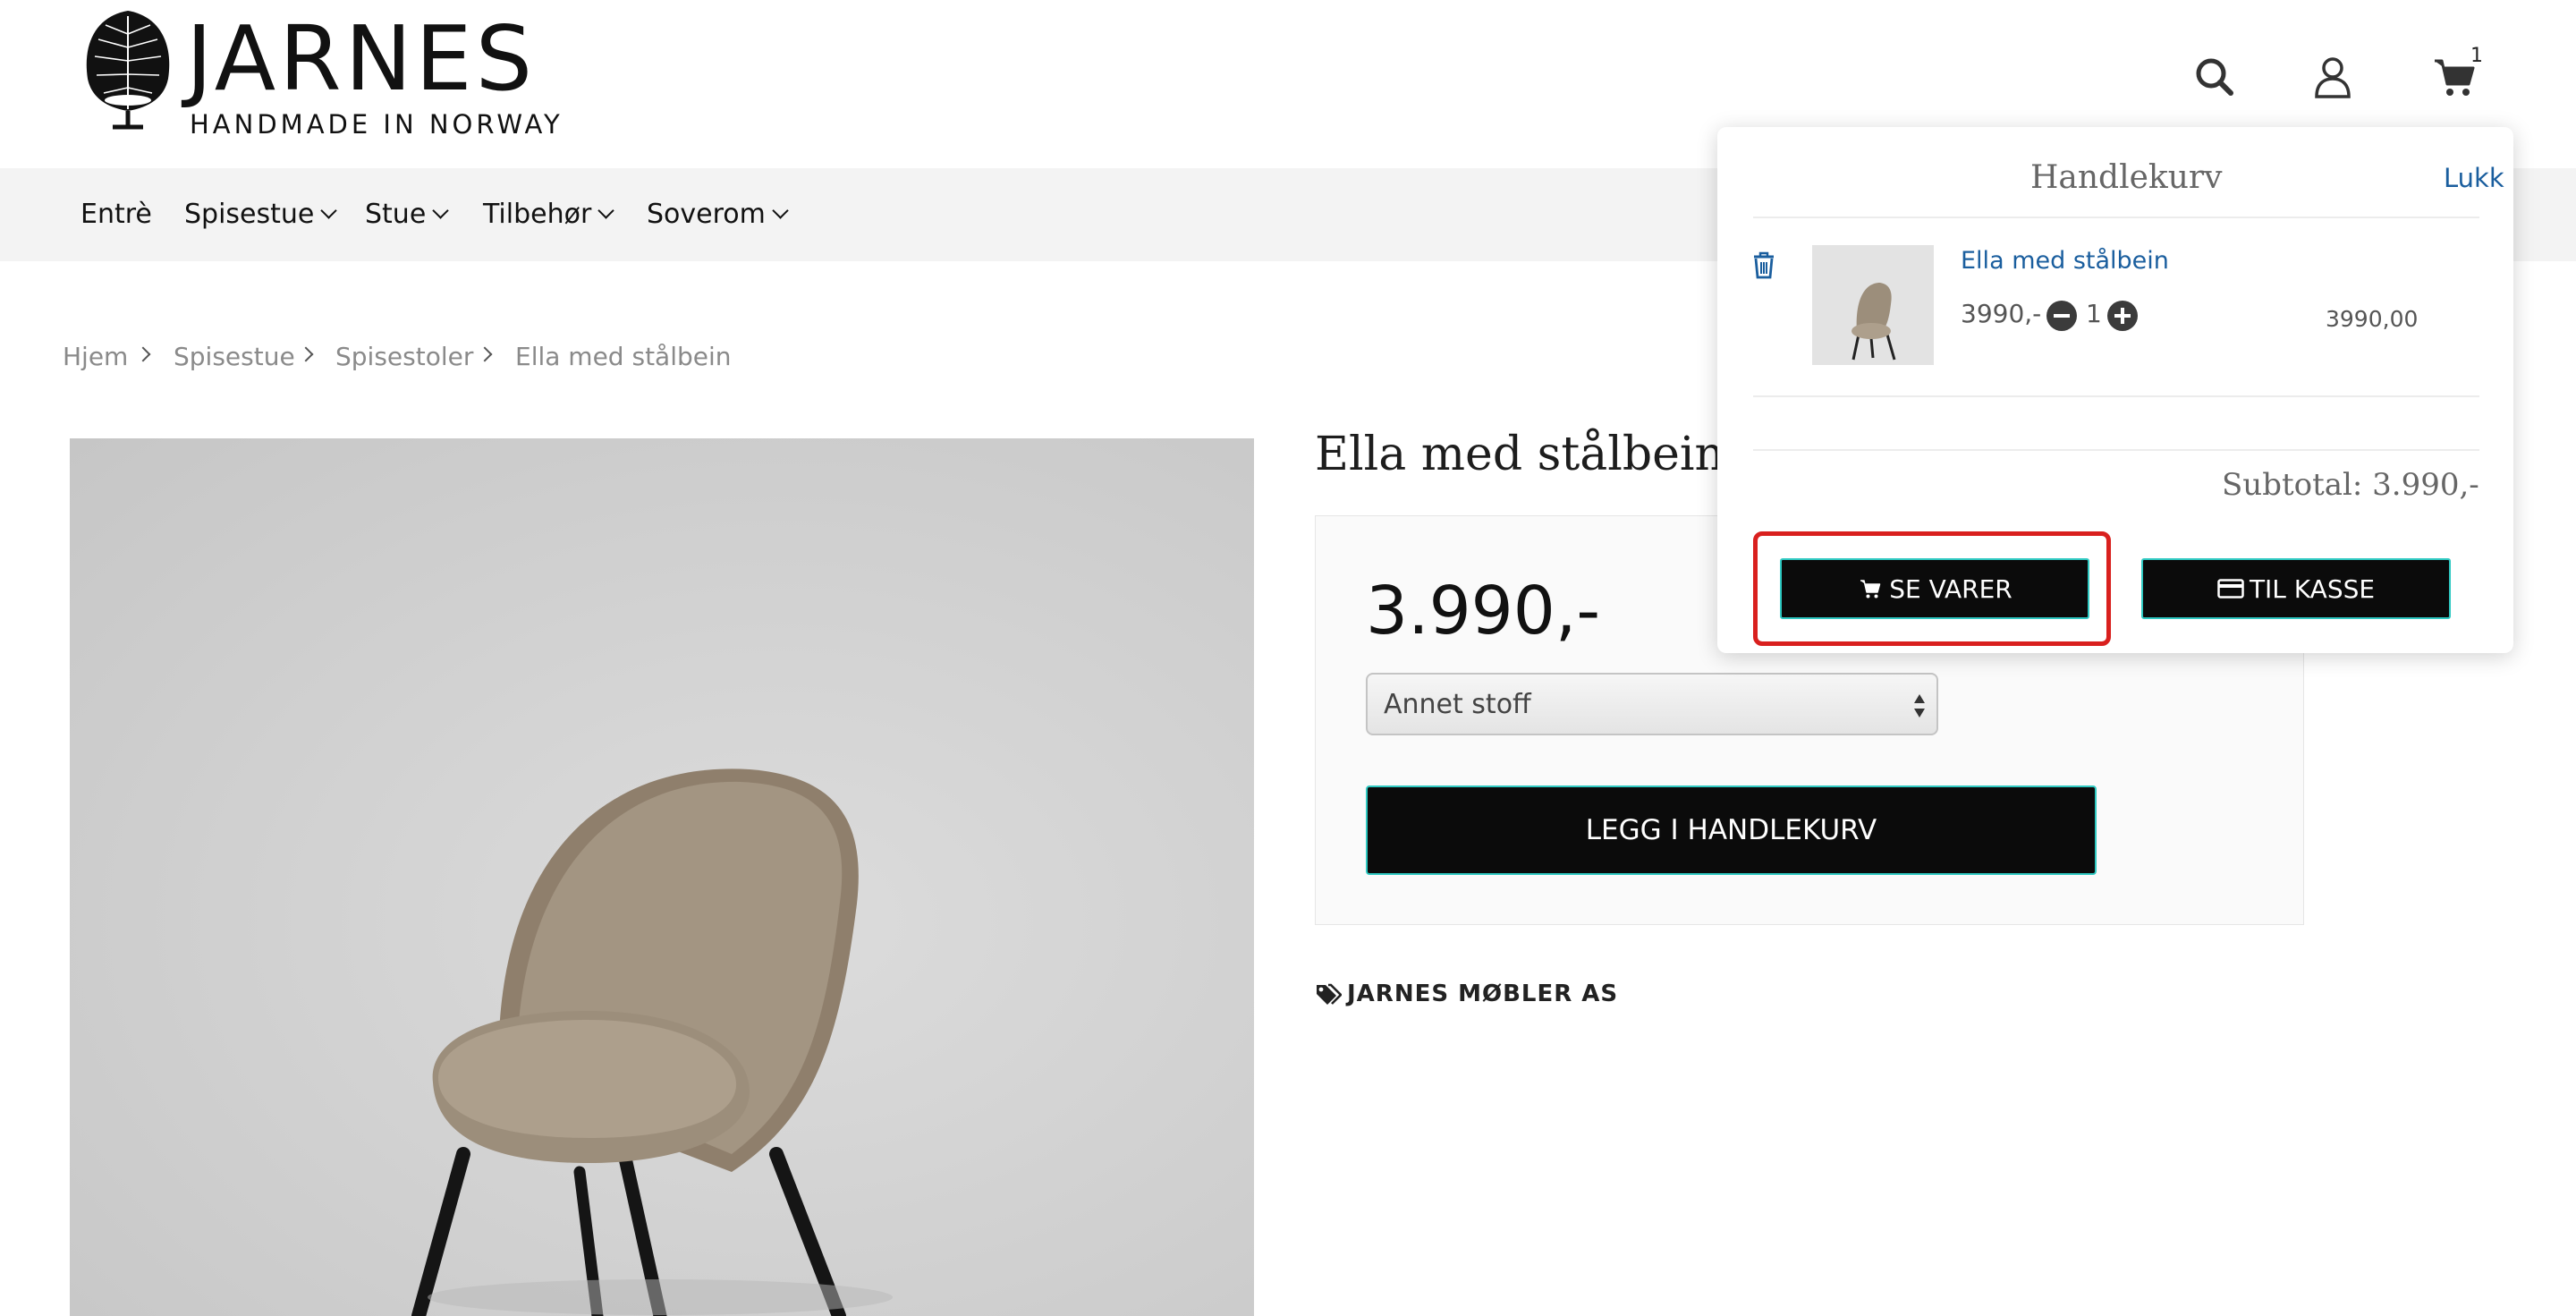  I want to click on leaf-chair-logo-icon, so click(128, 70).